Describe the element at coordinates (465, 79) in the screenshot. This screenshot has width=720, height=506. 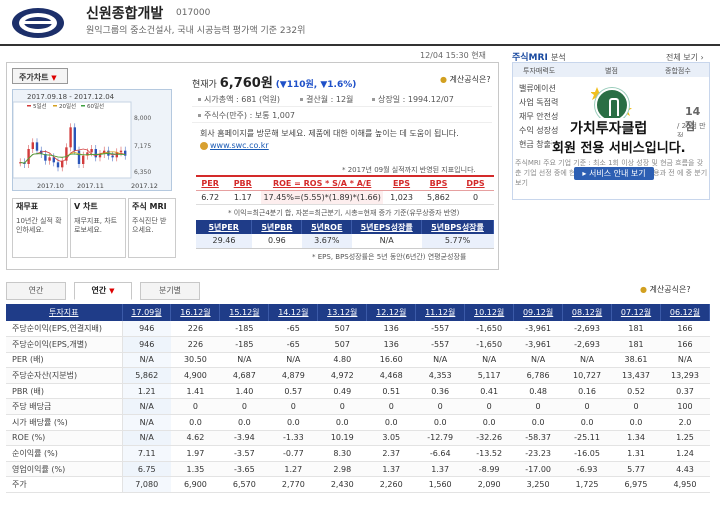
I see `calc-formula-link: ● 계산공식은?` at that location.